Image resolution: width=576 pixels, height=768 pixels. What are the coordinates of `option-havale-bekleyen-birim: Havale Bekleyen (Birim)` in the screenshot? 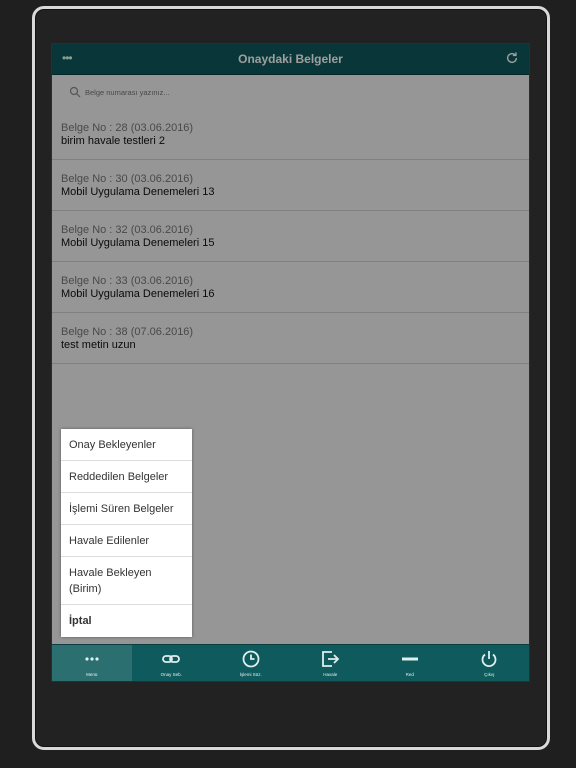 It's located at (126, 581).